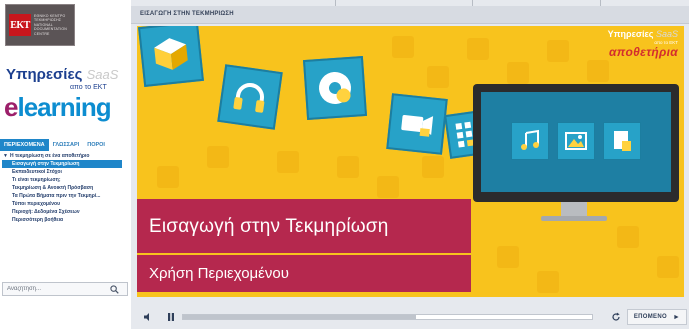  I want to click on slide-subtitle-band: Χρήση Περιεχομένου, so click(304, 273).